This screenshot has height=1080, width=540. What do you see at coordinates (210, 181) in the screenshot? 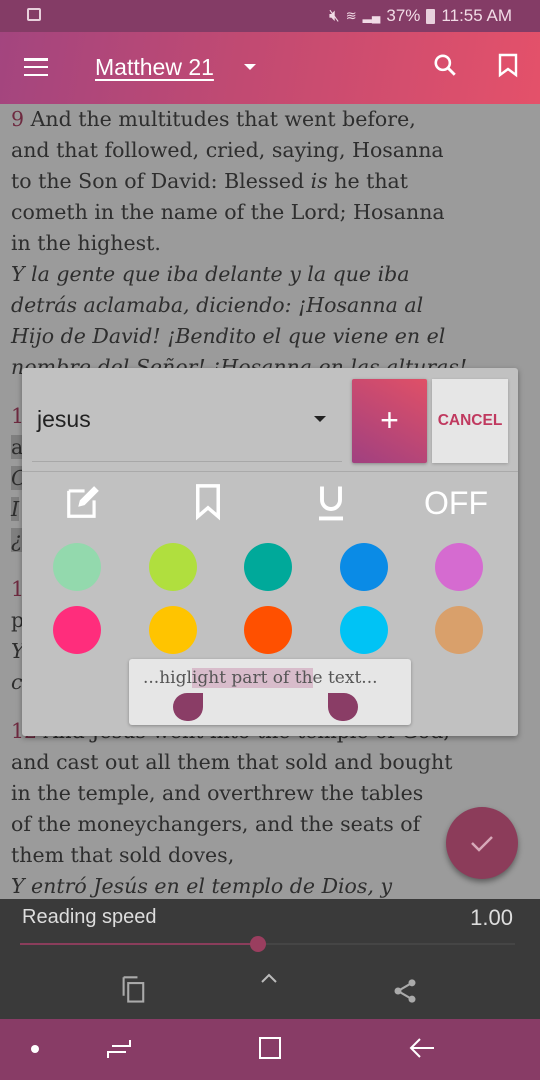
I see `verse-line: to the Son of David: Blessed is he that` at bounding box center [210, 181].